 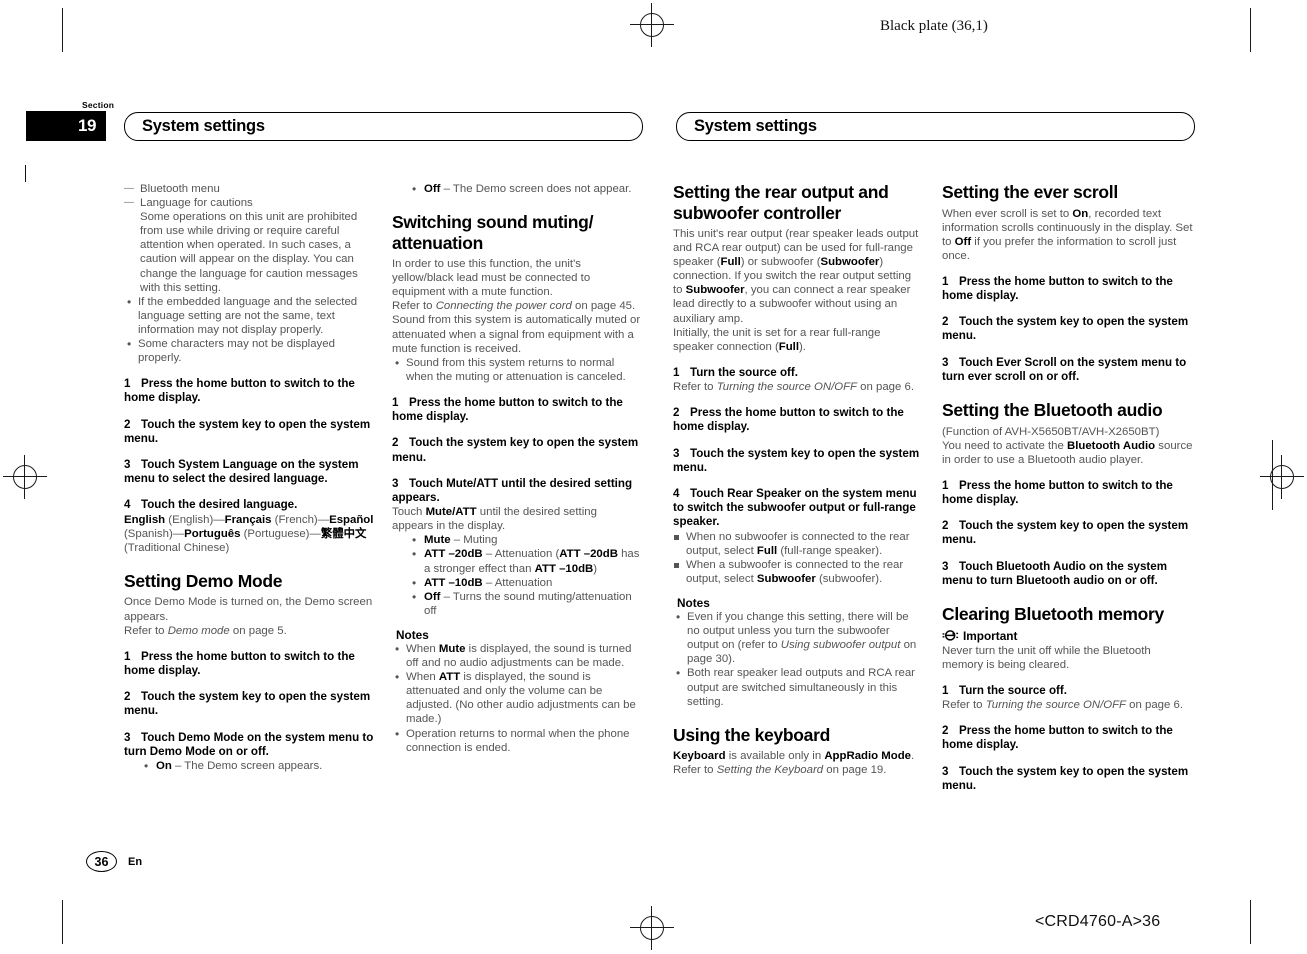 What do you see at coordinates (536, 189) in the screenshot?
I see `option-desc: – The Demo screen does not appear.` at bounding box center [536, 189].